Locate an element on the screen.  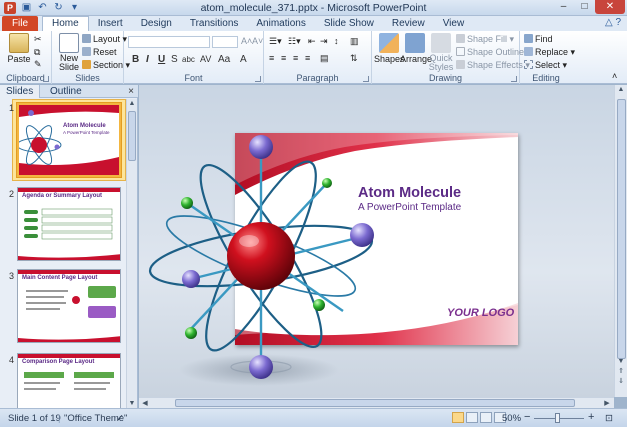
columns-dropdown-icon: ▤ is located at coordinates (324, 58).